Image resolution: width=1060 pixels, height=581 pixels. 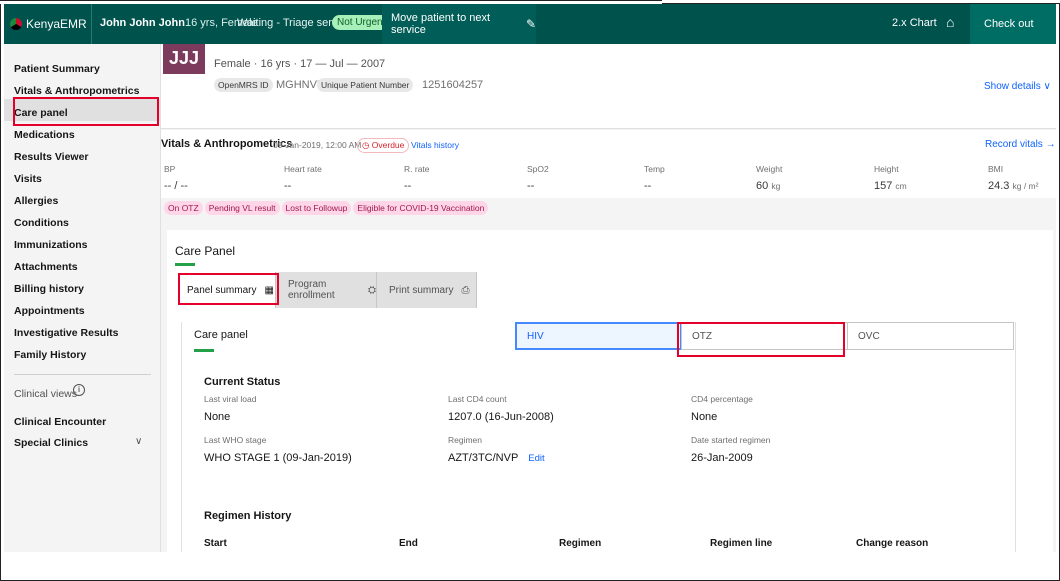 I want to click on clock-icon: ◷, so click(x=367, y=145).